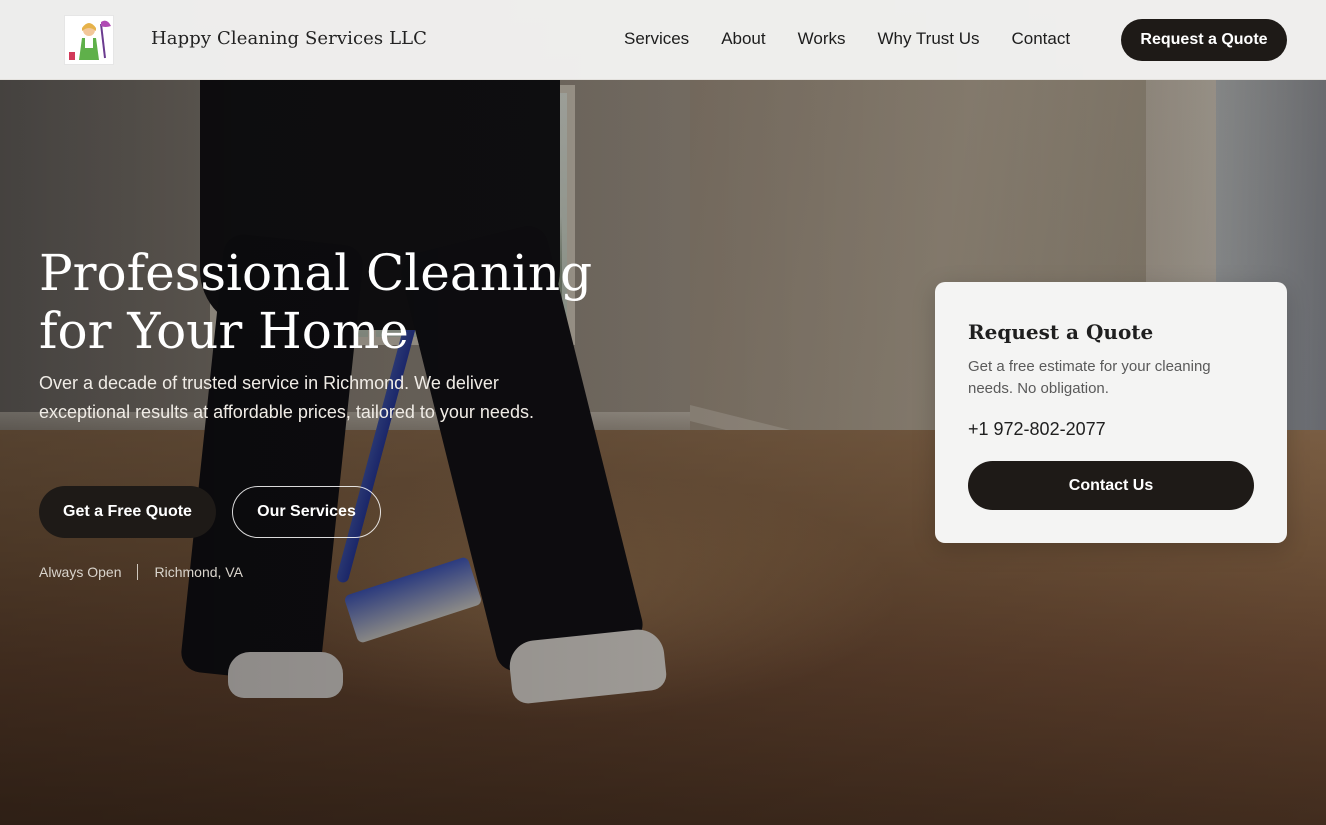 The image size is (1326, 825). Describe the element at coordinates (1041, 39) in the screenshot. I see `nav-contact: Contact` at that location.